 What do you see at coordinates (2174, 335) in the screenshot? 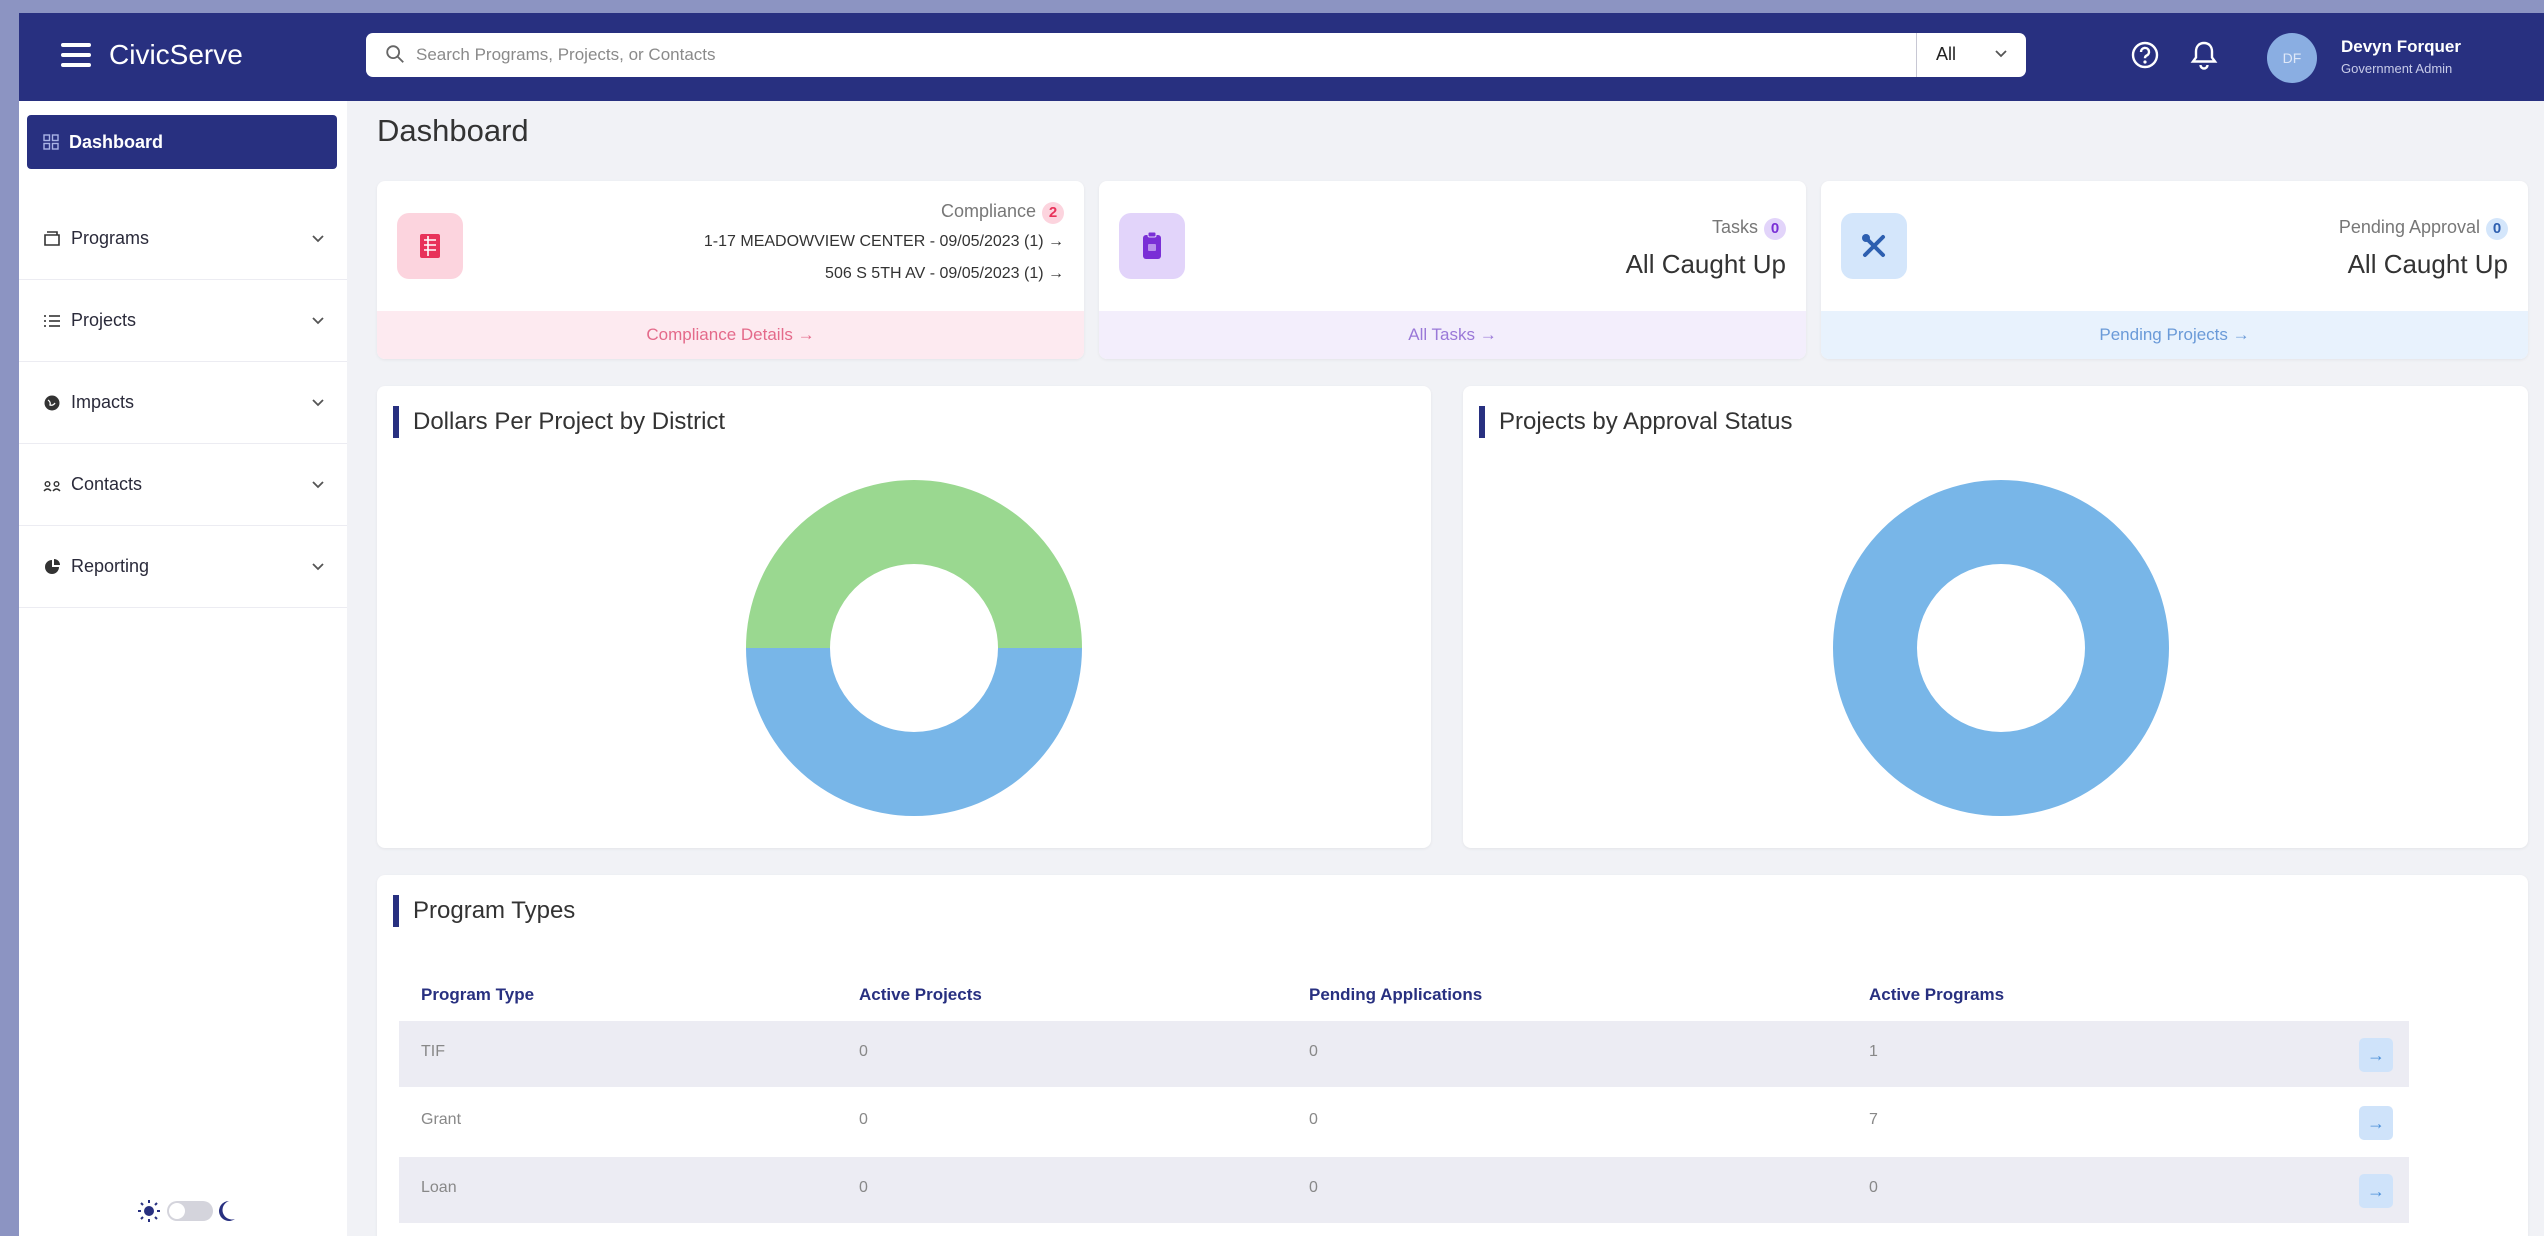
I see `pending-projects-link: Pending Projects →` at bounding box center [2174, 335].